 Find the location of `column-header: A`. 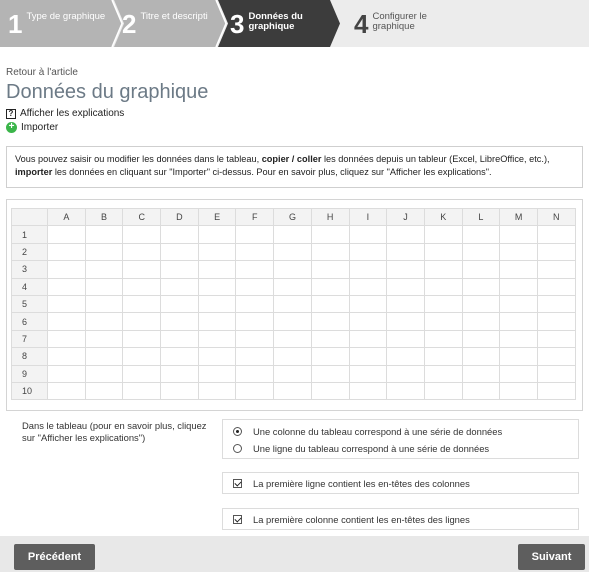

column-header: A is located at coordinates (66, 217).